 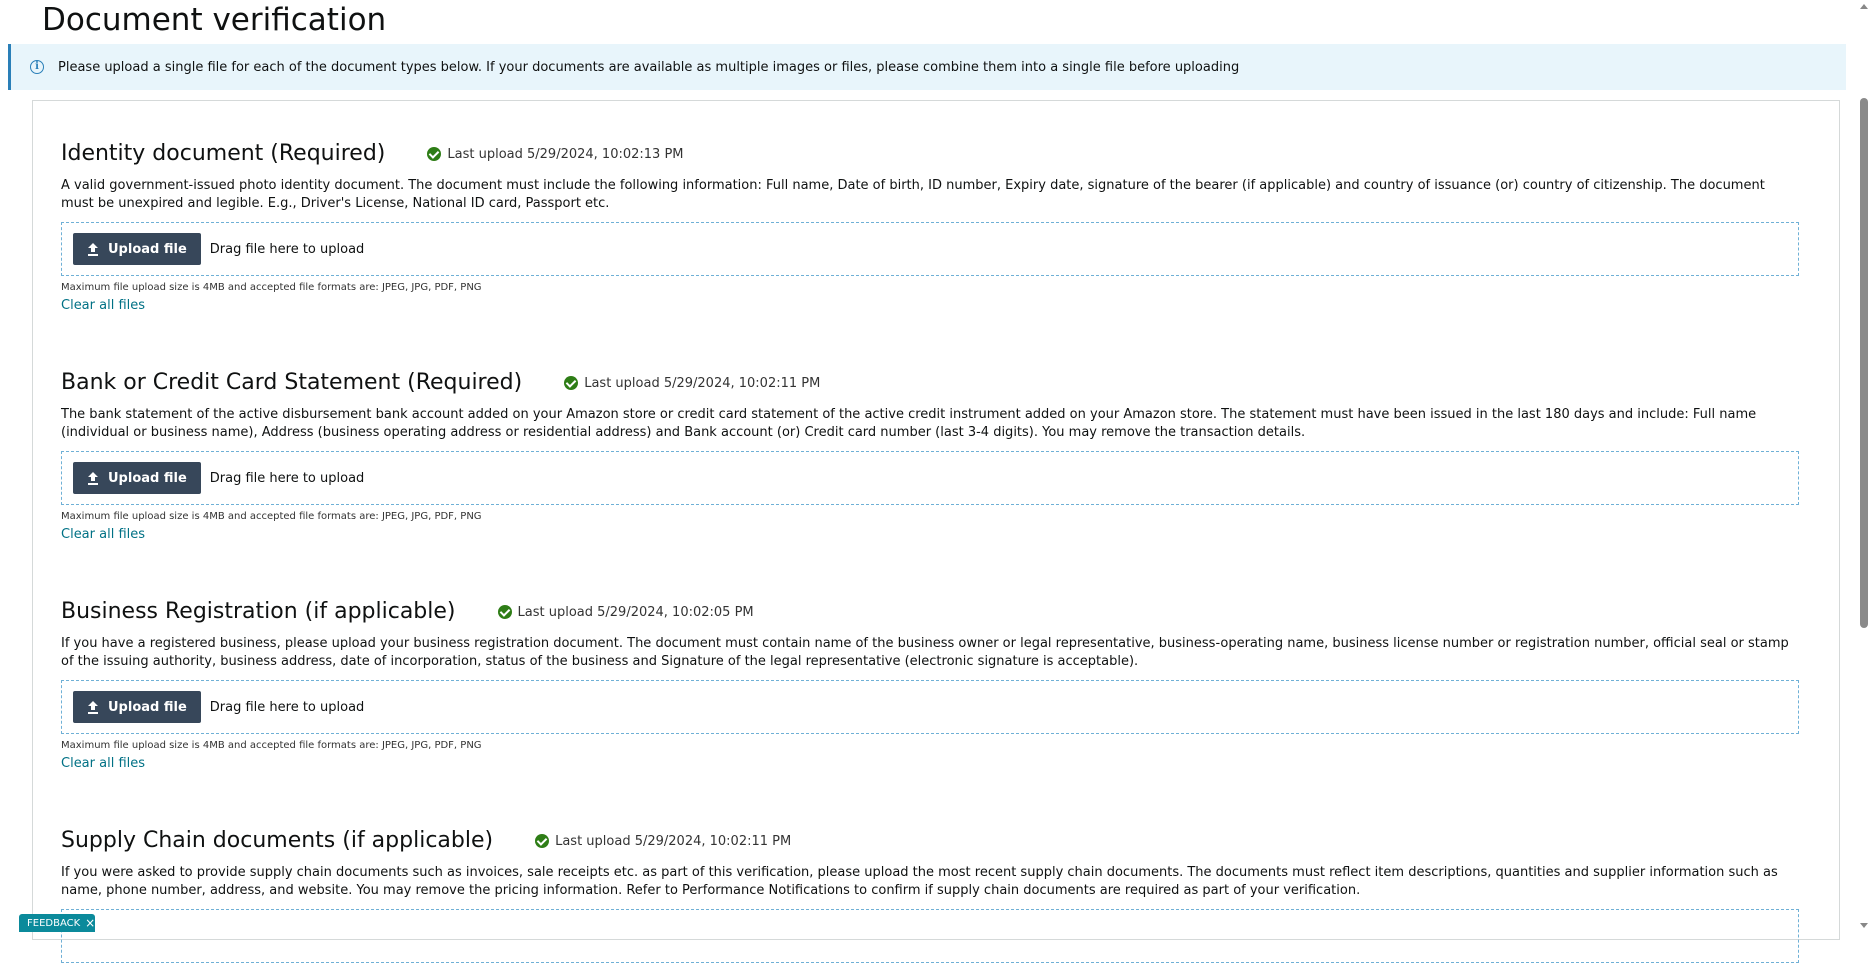 I want to click on upload-status-text: Last upload 5/29/2024, 10:02:05 PM, so click(x=635, y=612).